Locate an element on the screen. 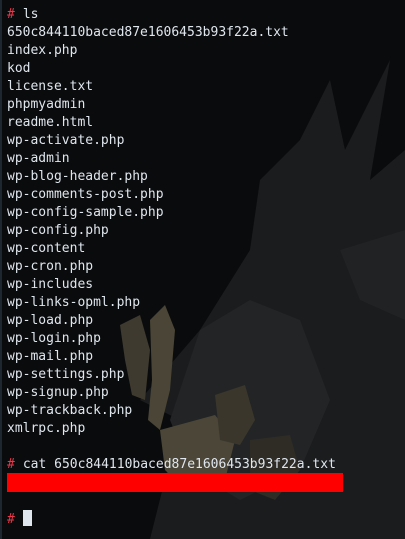  file-entry: wp-signup.php is located at coordinates (58, 392).